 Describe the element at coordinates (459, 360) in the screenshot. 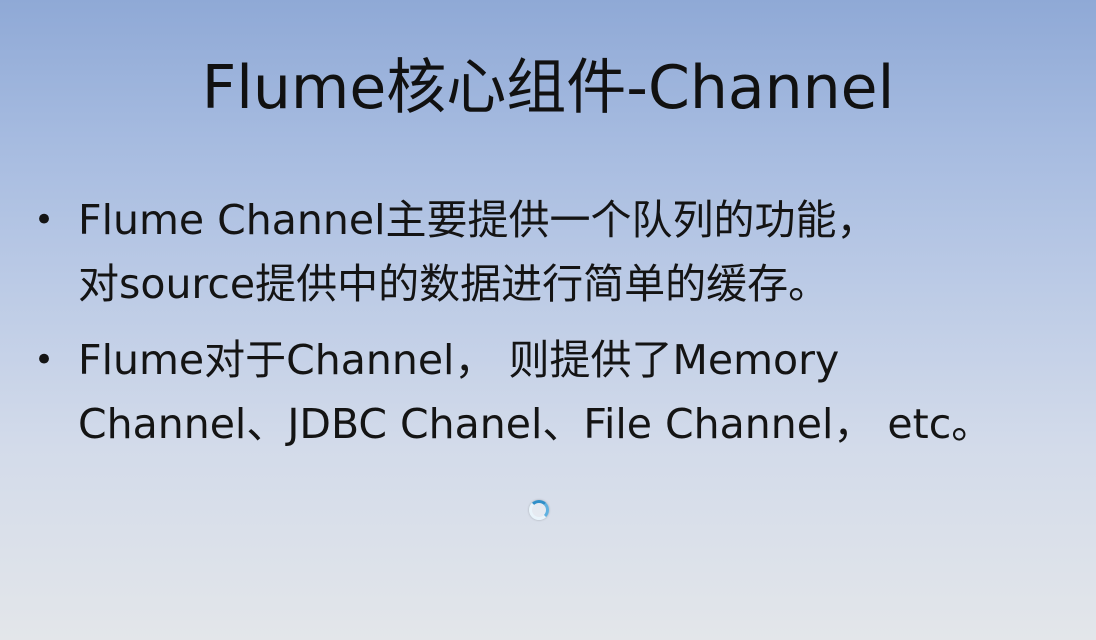

I see `bullet-text-line: Flume对于Channel， 则提供了Memory` at that location.